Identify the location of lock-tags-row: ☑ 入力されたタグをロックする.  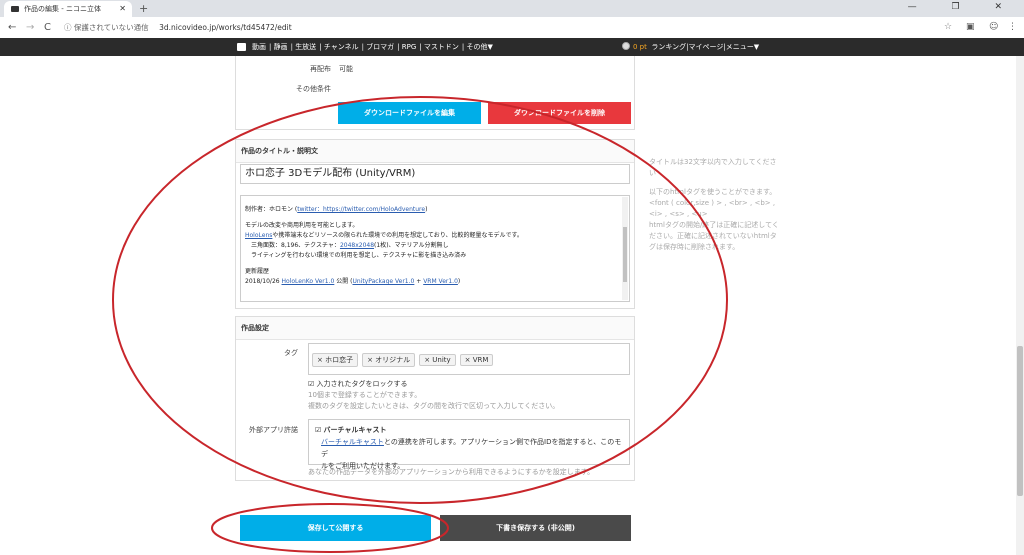
(358, 384).